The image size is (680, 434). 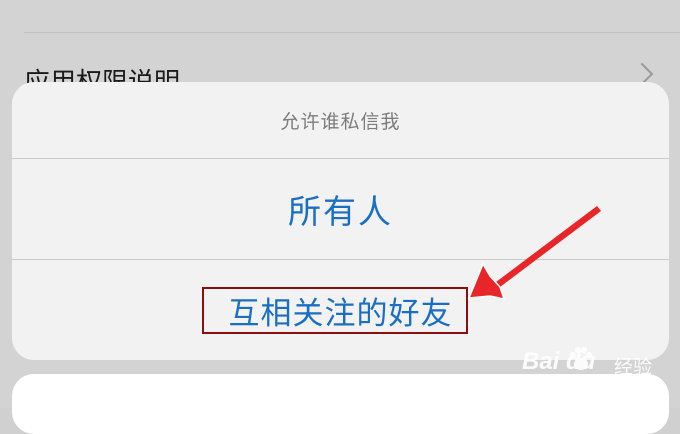 What do you see at coordinates (352, 32) in the screenshot?
I see `list-divider` at bounding box center [352, 32].